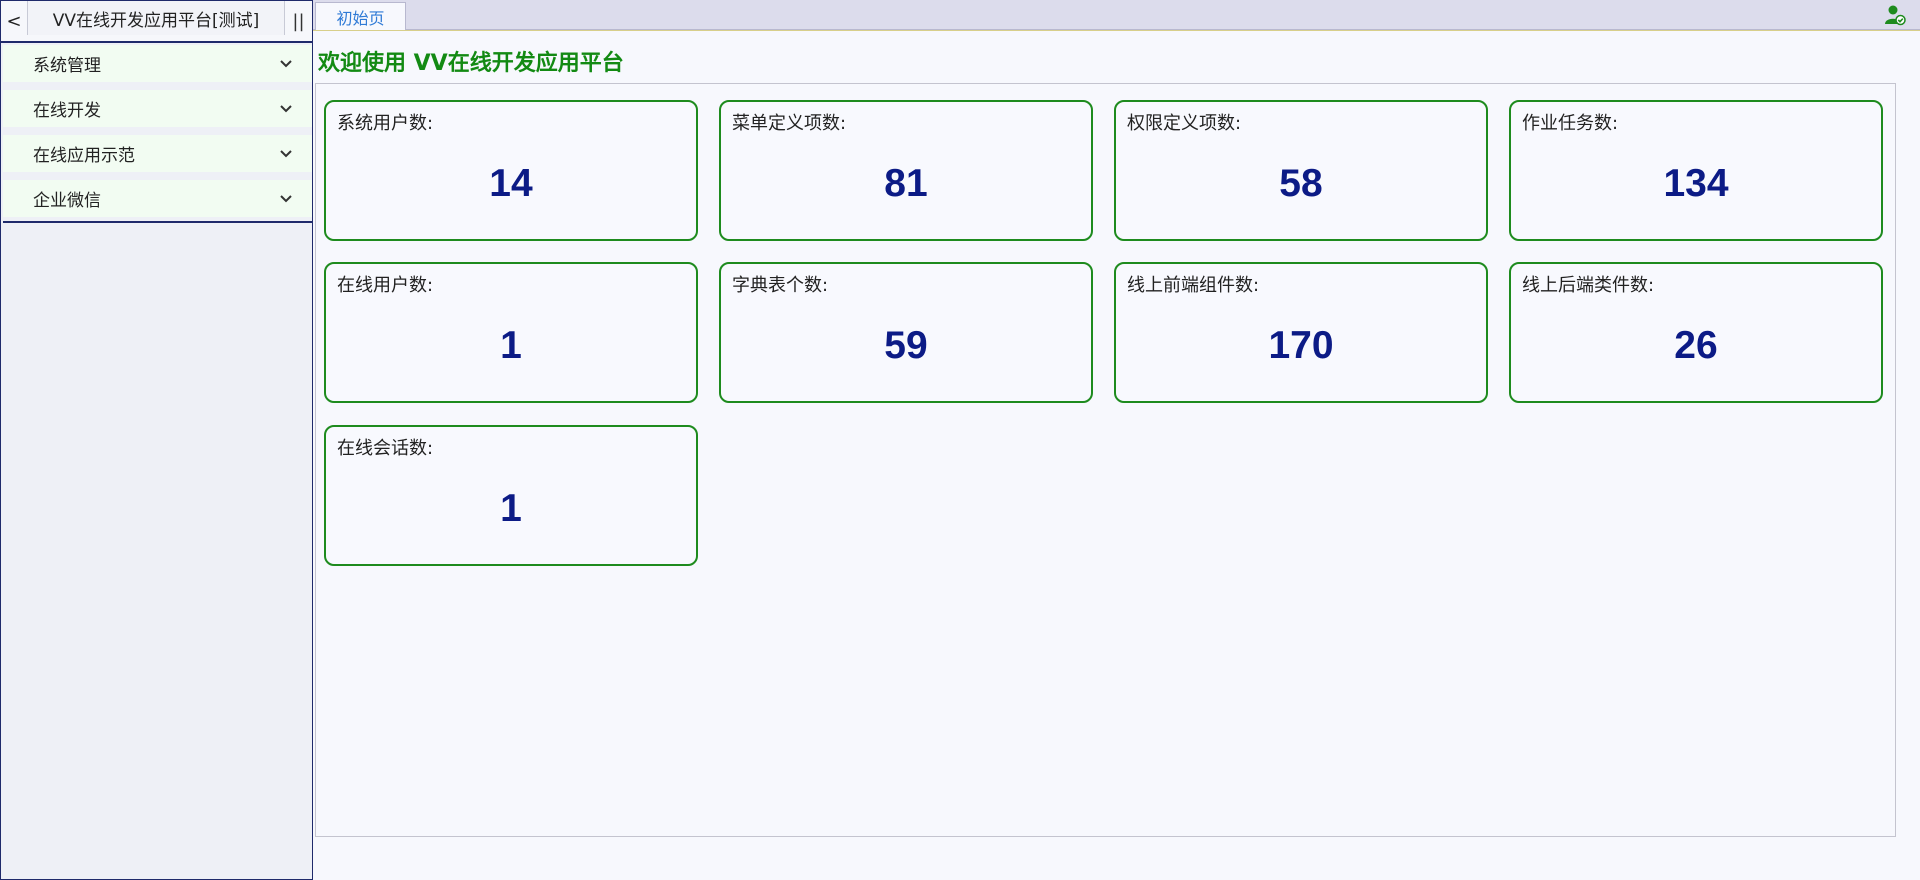 The width and height of the screenshot is (1920, 880). What do you see at coordinates (1895, 15) in the screenshot?
I see `user-status-icon` at bounding box center [1895, 15].